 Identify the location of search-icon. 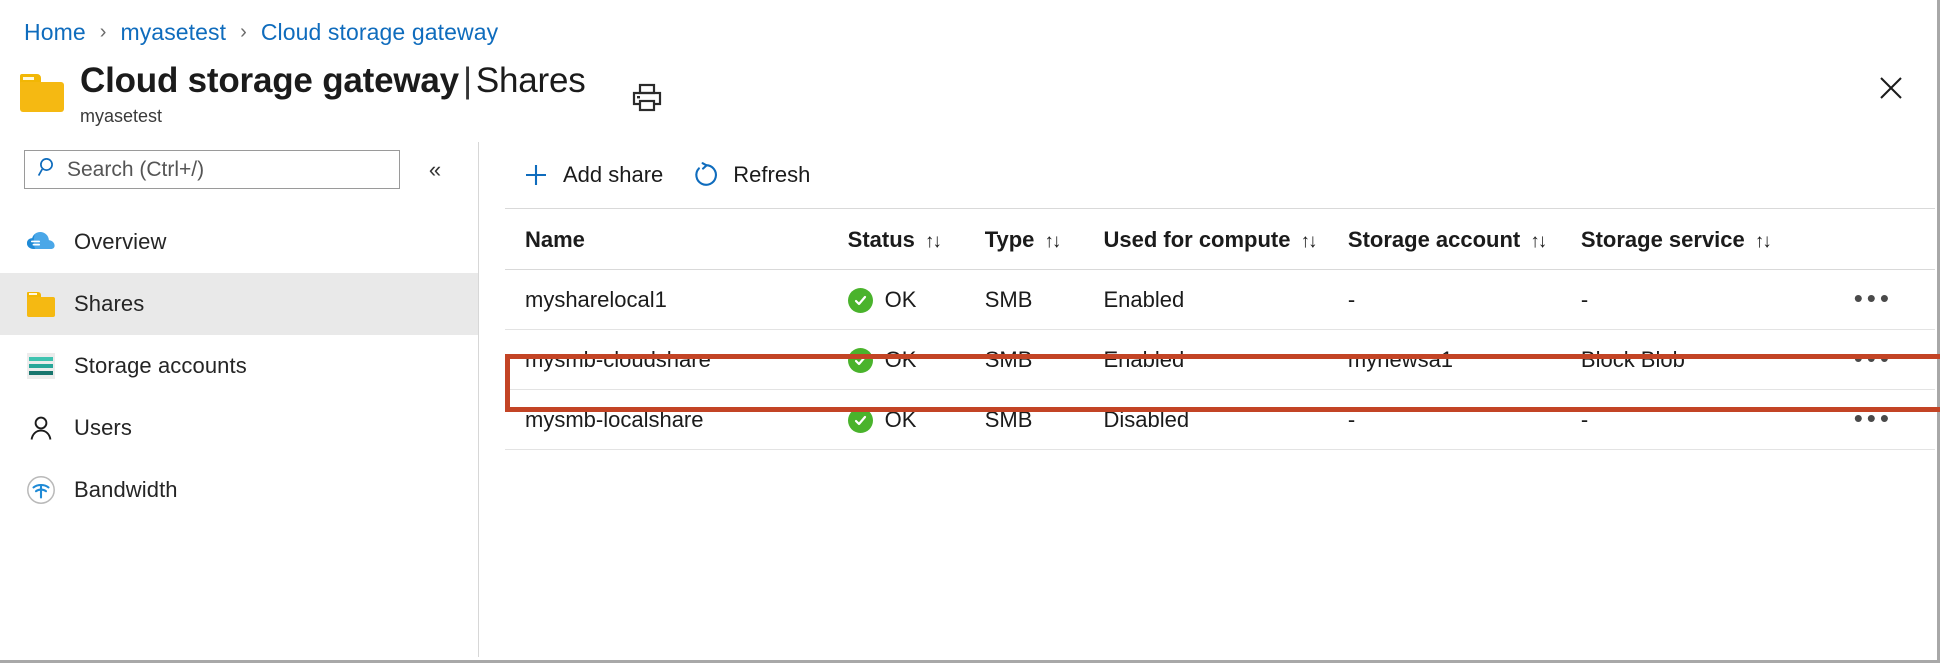
(48, 169).